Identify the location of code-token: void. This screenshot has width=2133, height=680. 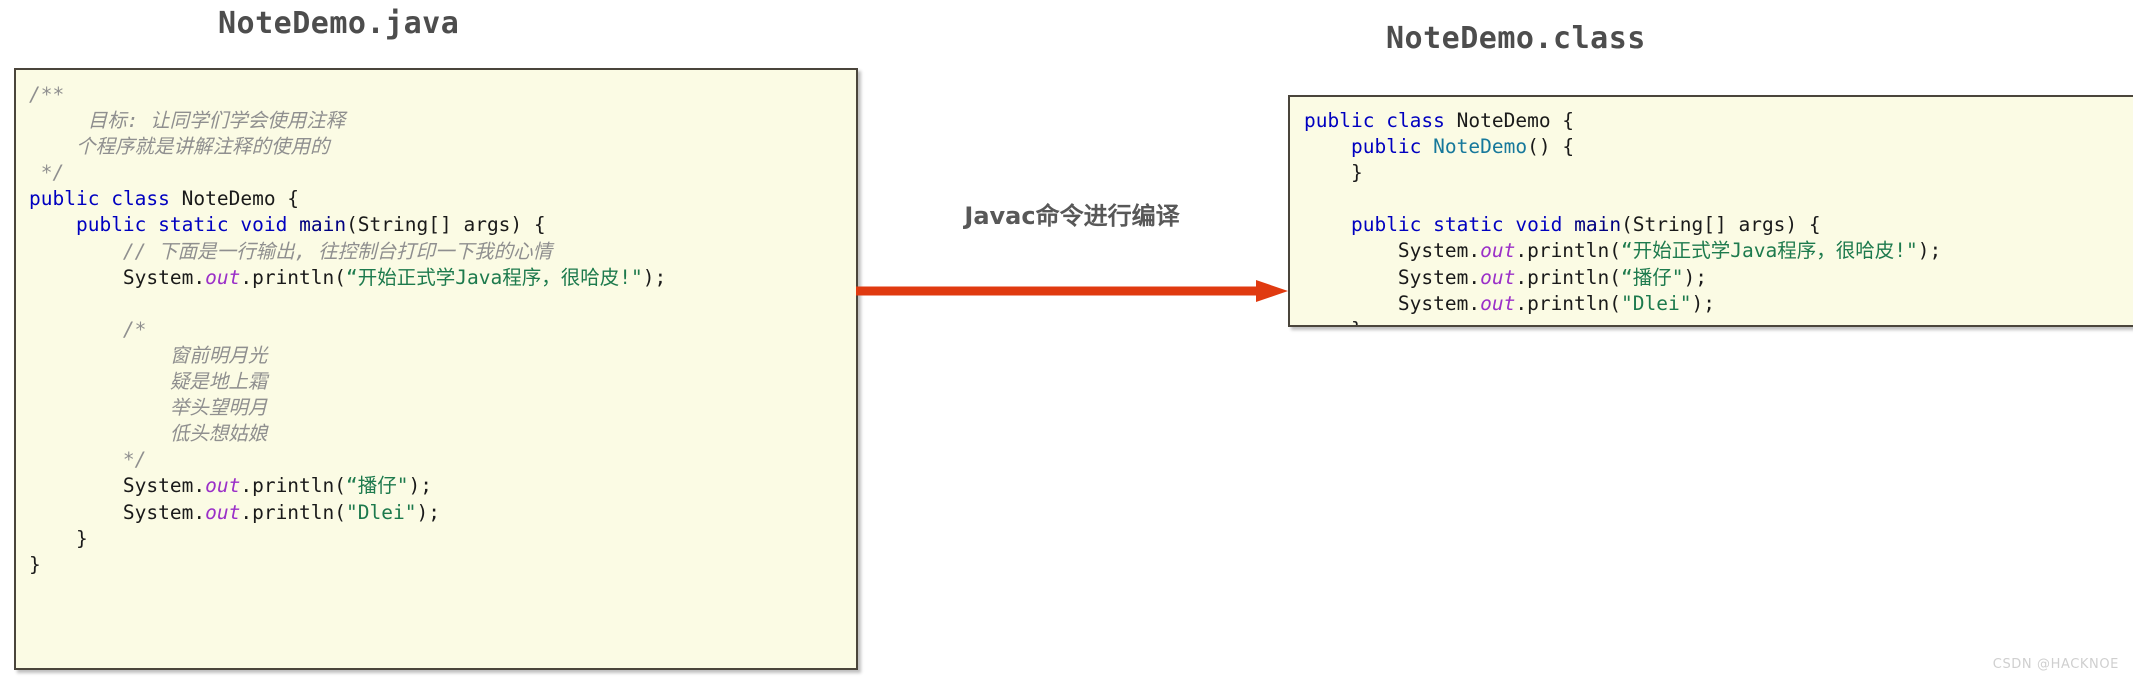
(264, 225).